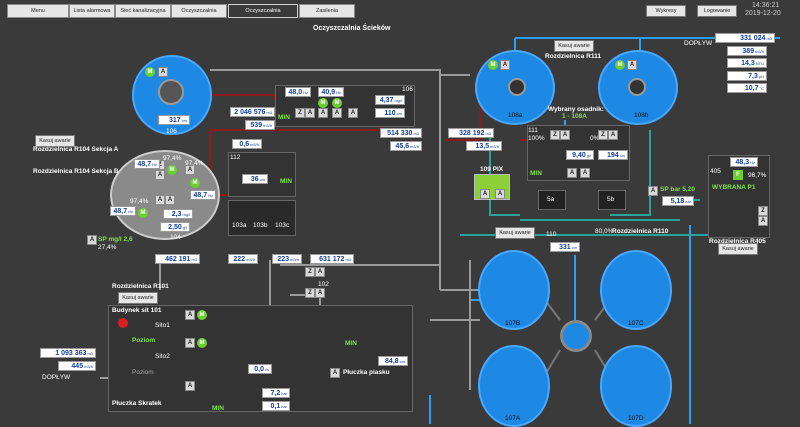  Describe the element at coordinates (140, 286) in the screenshot. I see `label-r101: Rozdzielnica R101` at that location.